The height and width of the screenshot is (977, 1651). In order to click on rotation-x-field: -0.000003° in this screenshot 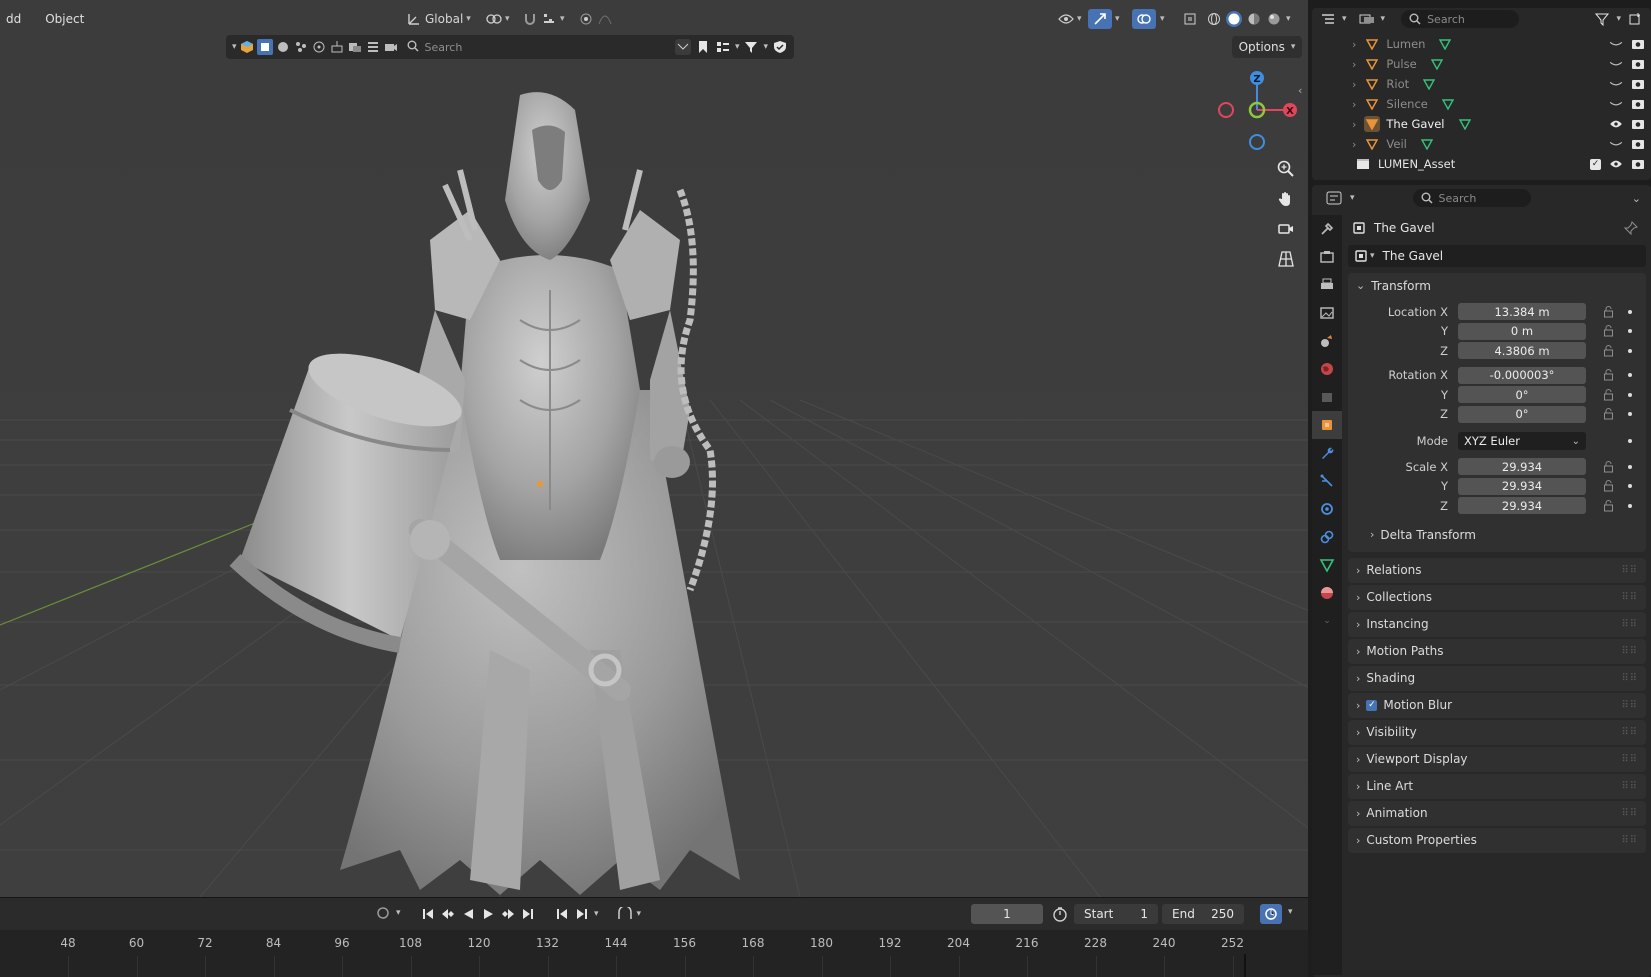, I will do `click(1522, 375)`.